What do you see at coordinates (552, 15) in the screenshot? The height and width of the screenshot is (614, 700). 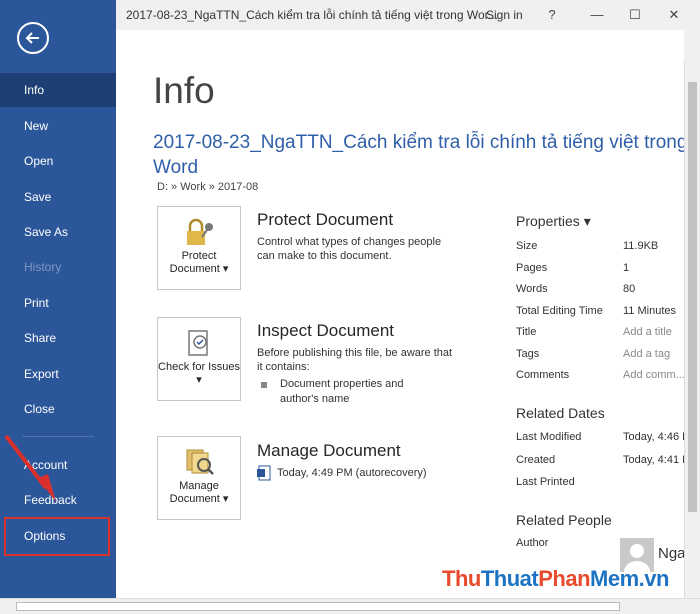 I see `help-icon: ?` at bounding box center [552, 15].